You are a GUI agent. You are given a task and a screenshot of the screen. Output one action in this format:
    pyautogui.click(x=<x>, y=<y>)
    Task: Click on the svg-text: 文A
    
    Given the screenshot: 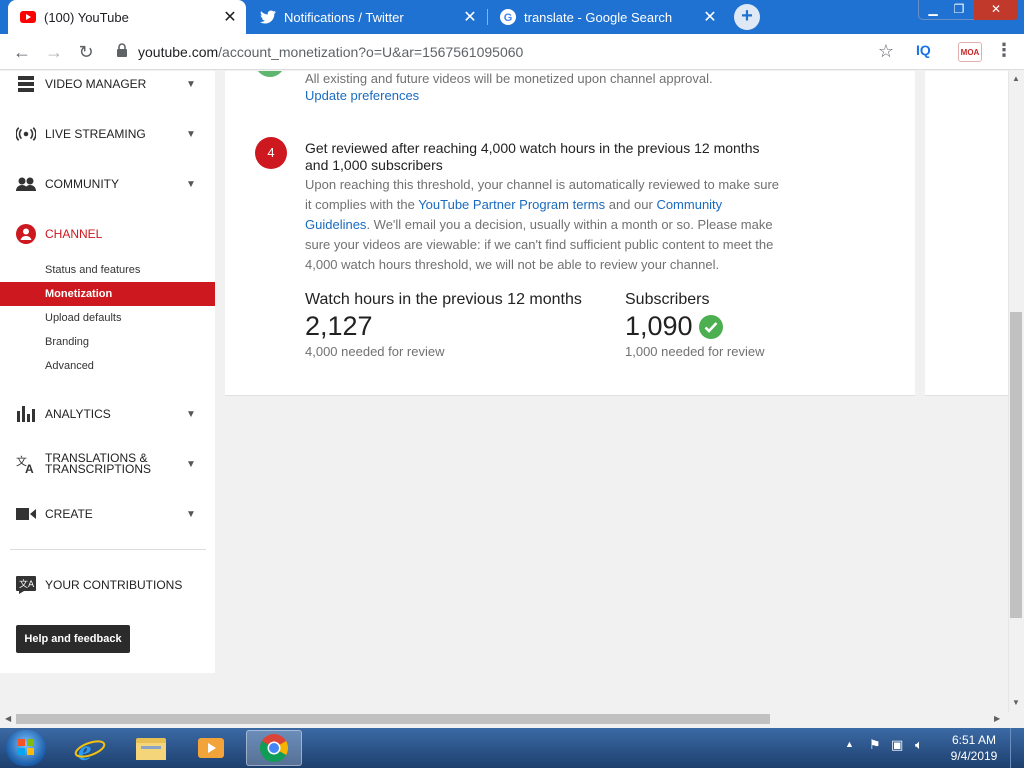 What is the action you would take?
    pyautogui.click(x=27, y=584)
    